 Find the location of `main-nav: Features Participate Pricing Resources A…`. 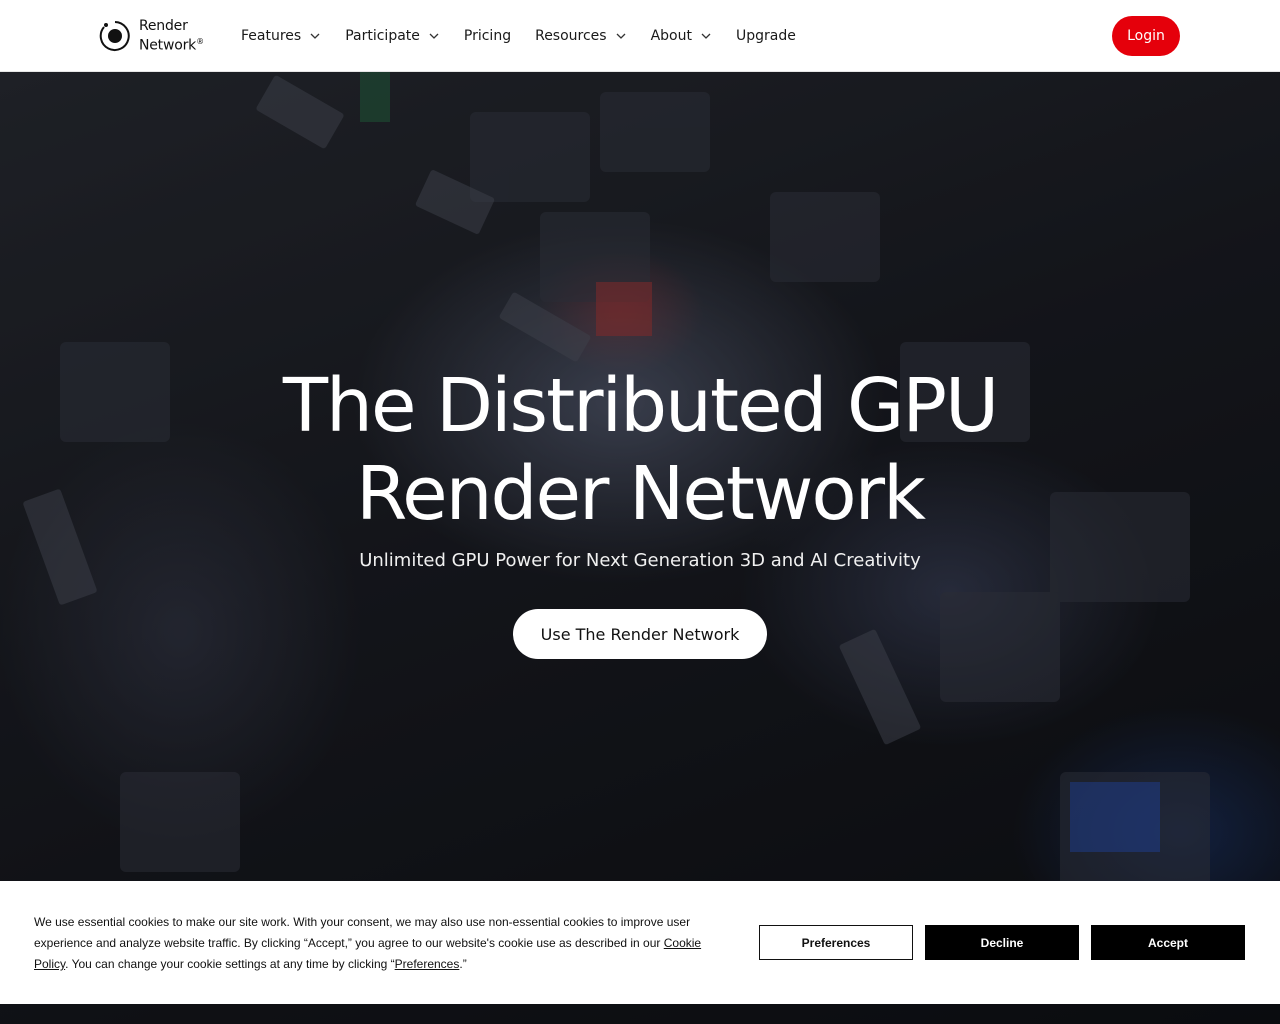

main-nav: Features Participate Pricing Resources A… is located at coordinates (530, 36).